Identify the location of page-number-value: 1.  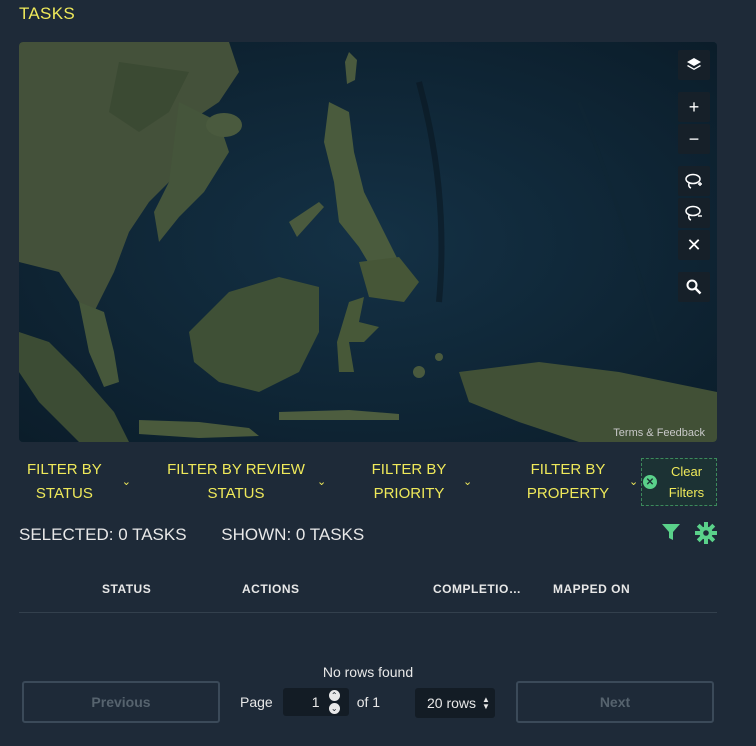
(315, 702).